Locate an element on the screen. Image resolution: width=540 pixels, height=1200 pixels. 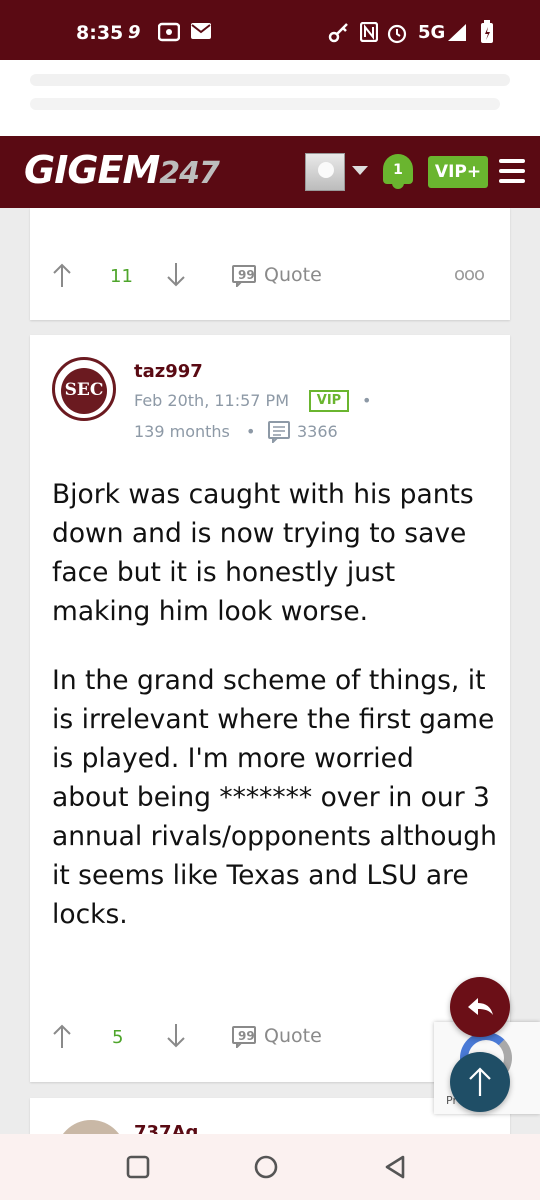
post-actions: 11 99 Quote ooo is located at coordinates (270, 278).